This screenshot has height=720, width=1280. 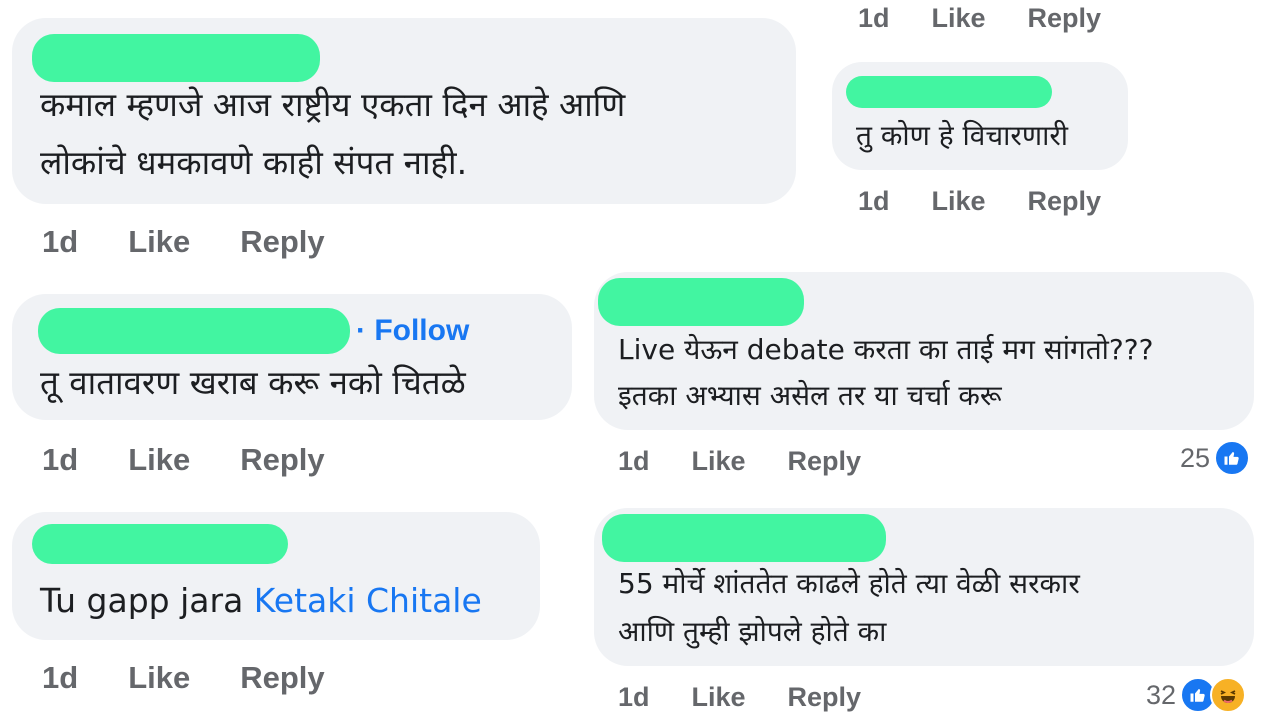 I want to click on reaction-summary: 32, so click(x=1196, y=695).